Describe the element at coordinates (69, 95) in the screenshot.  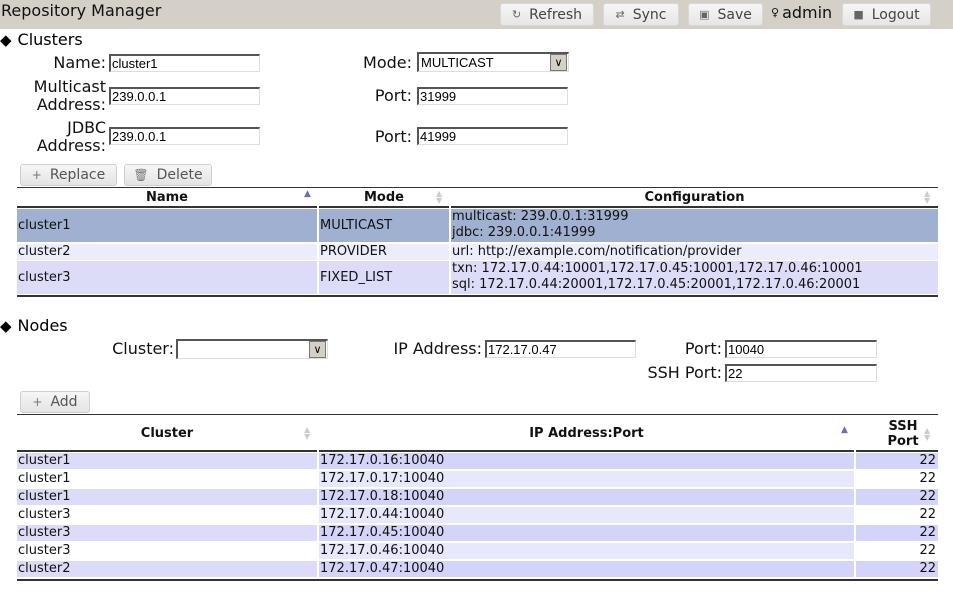
I see `multicast-address-label: Multicast Address:` at that location.